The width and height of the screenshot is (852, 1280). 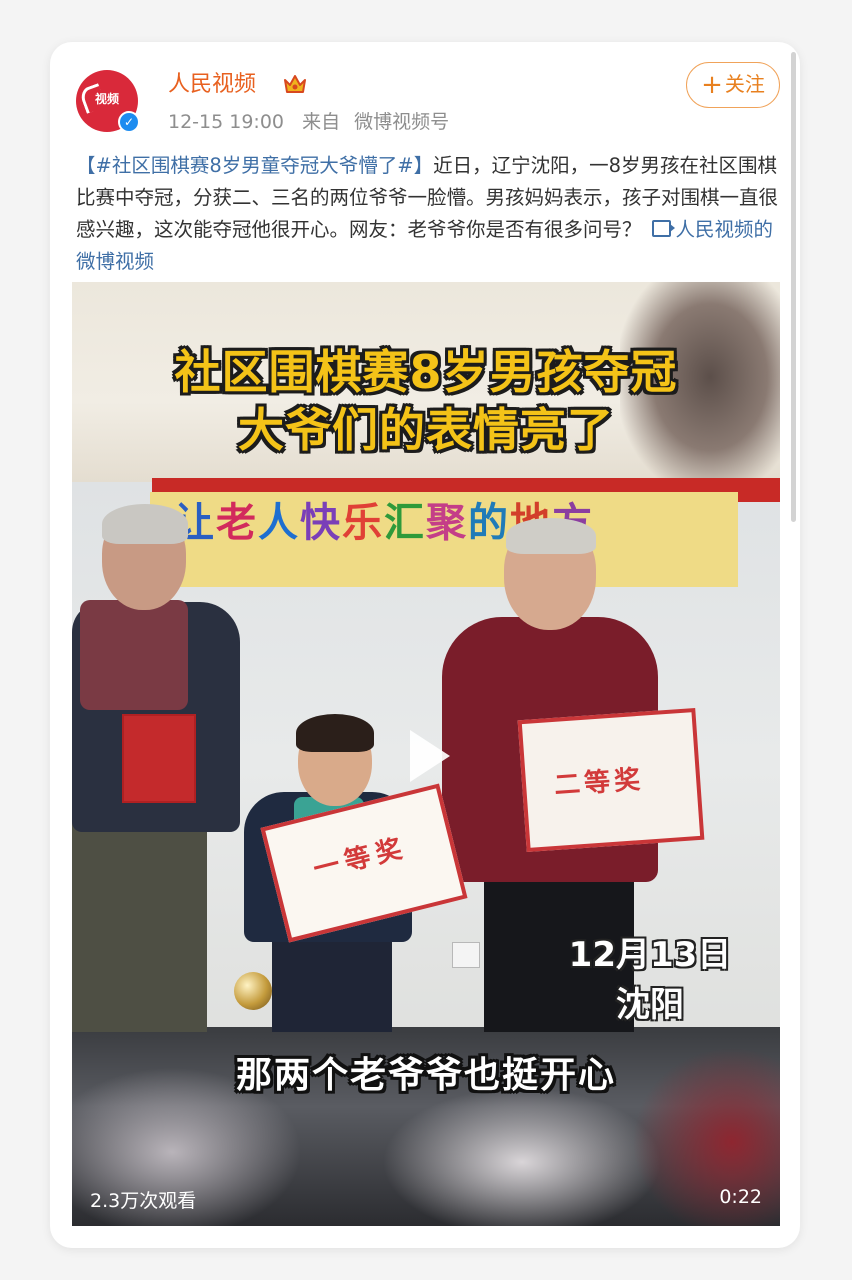 What do you see at coordinates (335, 733) in the screenshot?
I see `boy-hair` at bounding box center [335, 733].